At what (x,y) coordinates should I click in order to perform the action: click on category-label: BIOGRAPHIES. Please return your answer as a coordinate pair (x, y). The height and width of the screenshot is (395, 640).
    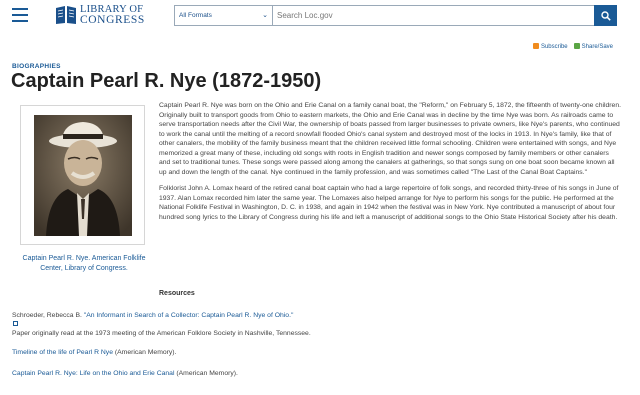
    Looking at the image, I should click on (36, 66).